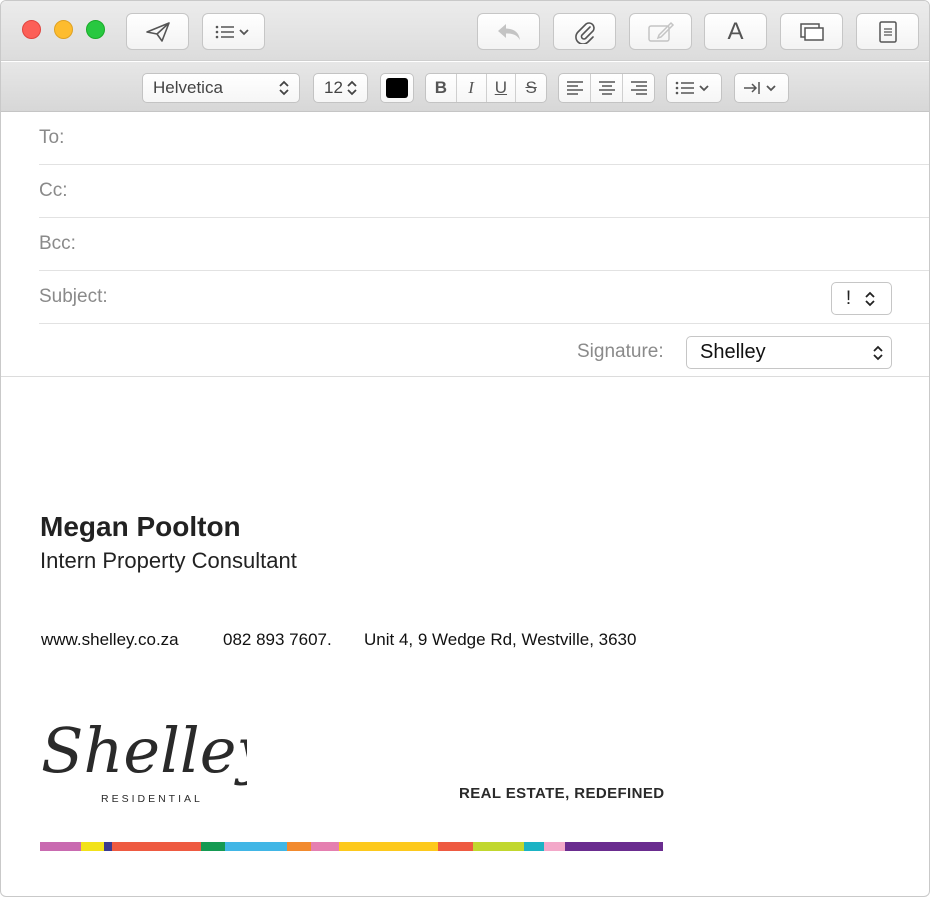 This screenshot has width=930, height=897. I want to click on align-left-icon, so click(574, 88).